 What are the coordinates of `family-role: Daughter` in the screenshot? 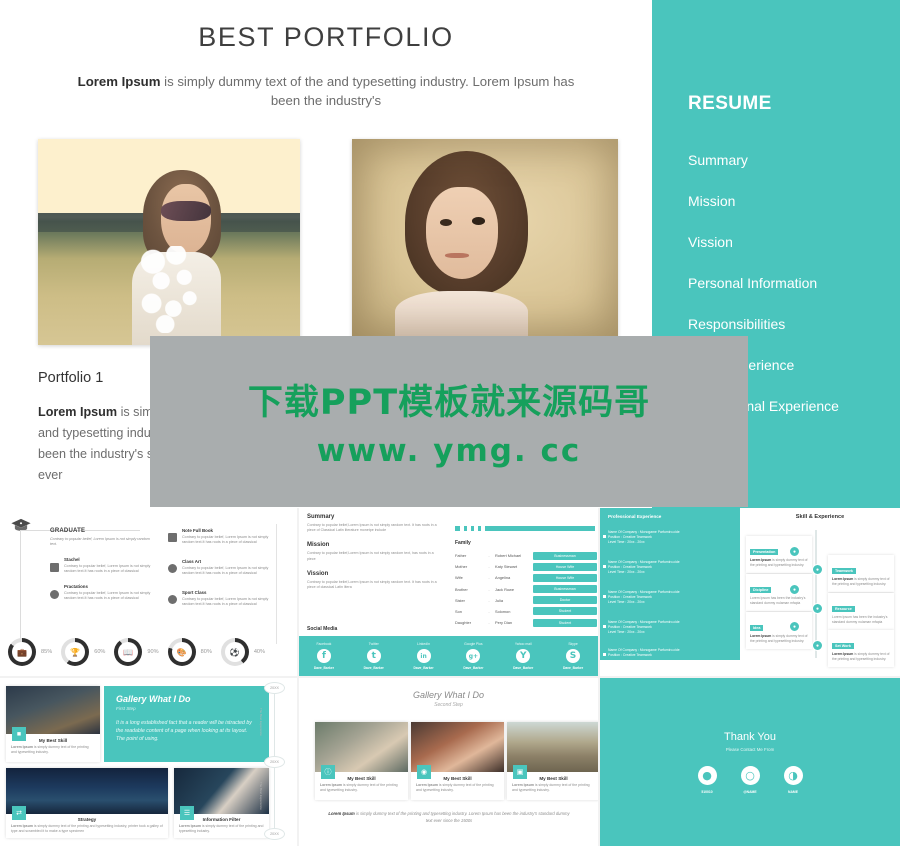 It's located at (463, 623).